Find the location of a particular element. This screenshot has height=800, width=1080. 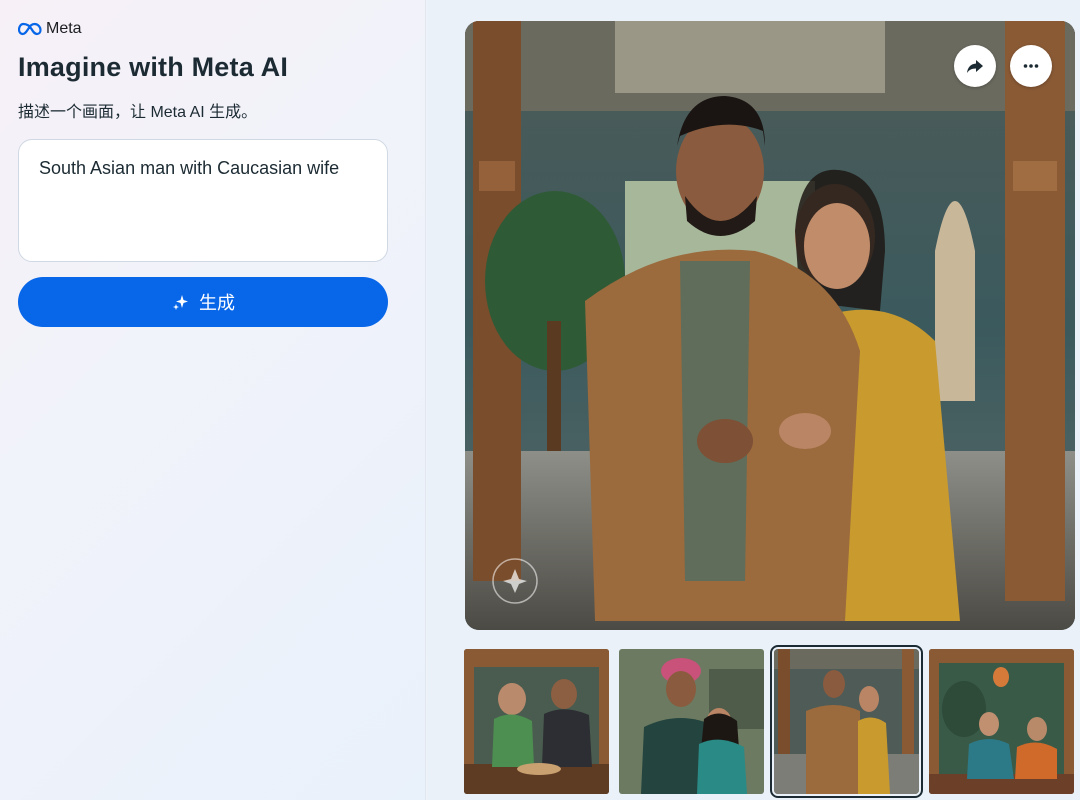

sparkle-icon is located at coordinates (180, 302).